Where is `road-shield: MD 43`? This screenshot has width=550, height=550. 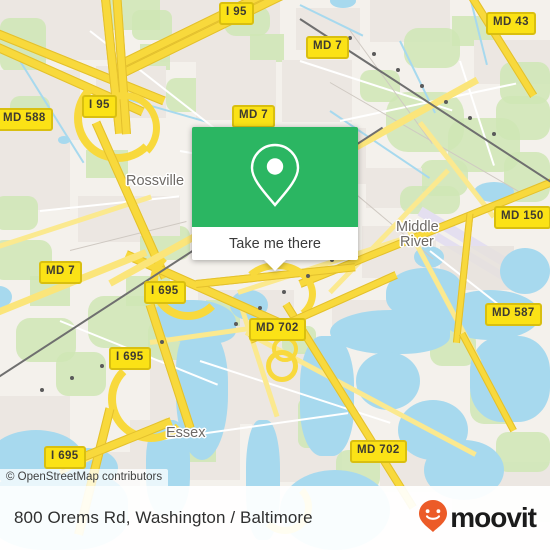 road-shield: MD 43 is located at coordinates (511, 23).